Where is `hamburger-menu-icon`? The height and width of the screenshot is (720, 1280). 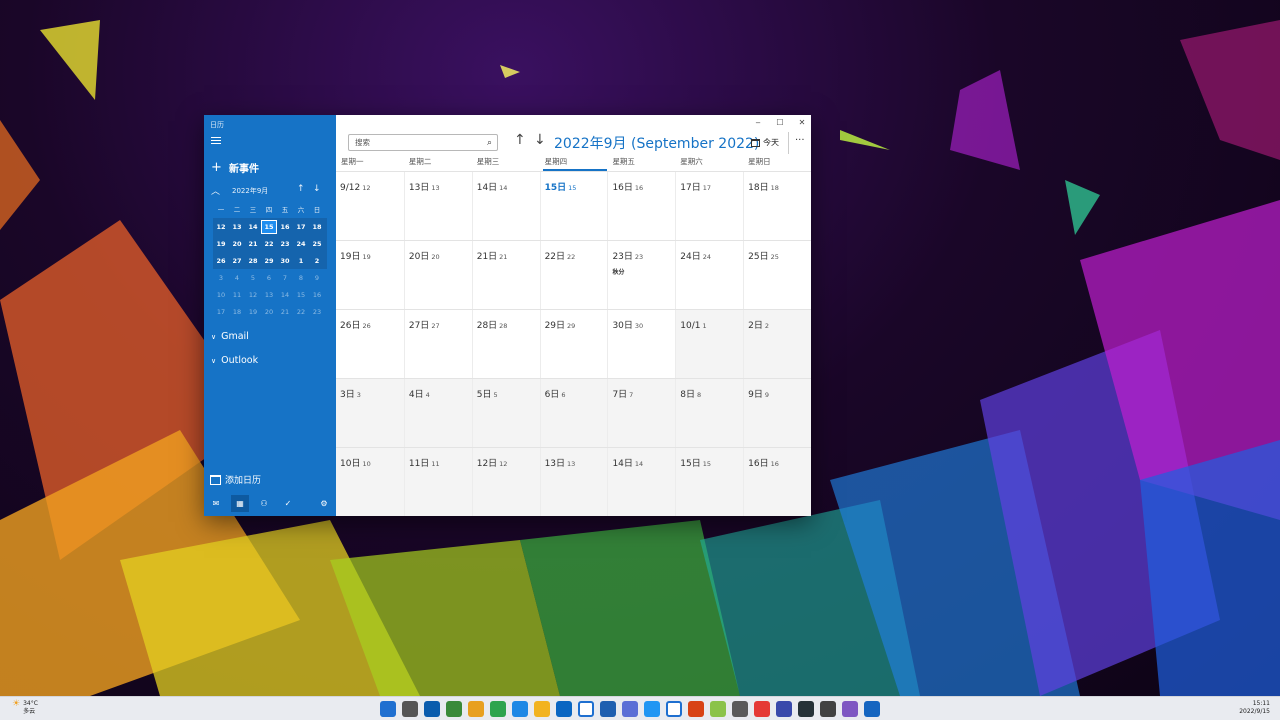
hamburger-menu-icon is located at coordinates (216, 142).